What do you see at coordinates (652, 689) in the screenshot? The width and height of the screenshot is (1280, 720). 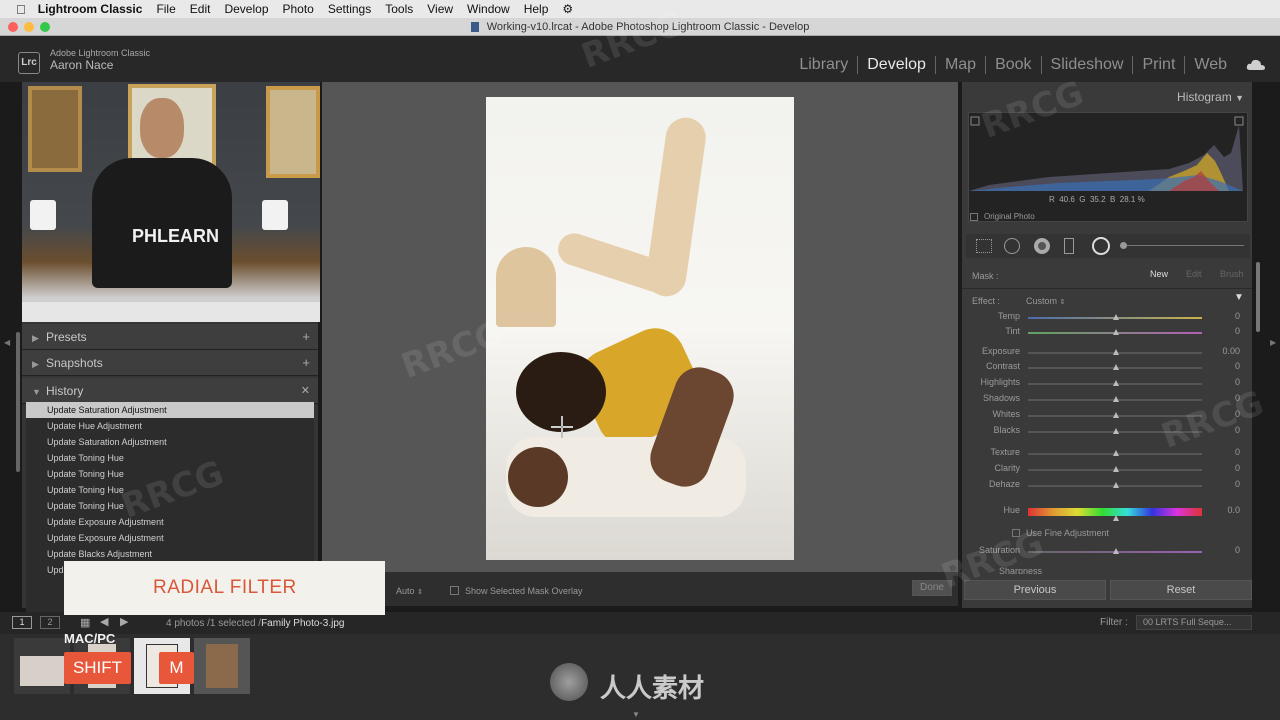 I see `watermark-logo-text: 人人素材` at bounding box center [652, 689].